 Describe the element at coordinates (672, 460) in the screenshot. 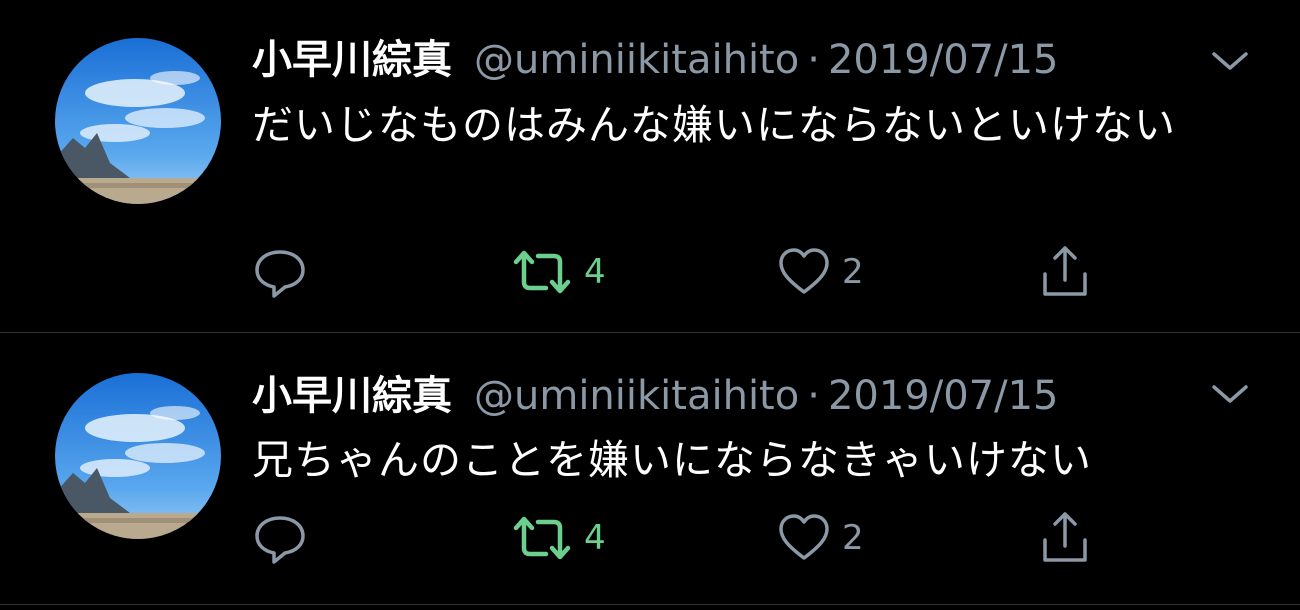

I see `tweet-text: 兄ちゃんのことを嫌いにならなきゃいけない` at that location.